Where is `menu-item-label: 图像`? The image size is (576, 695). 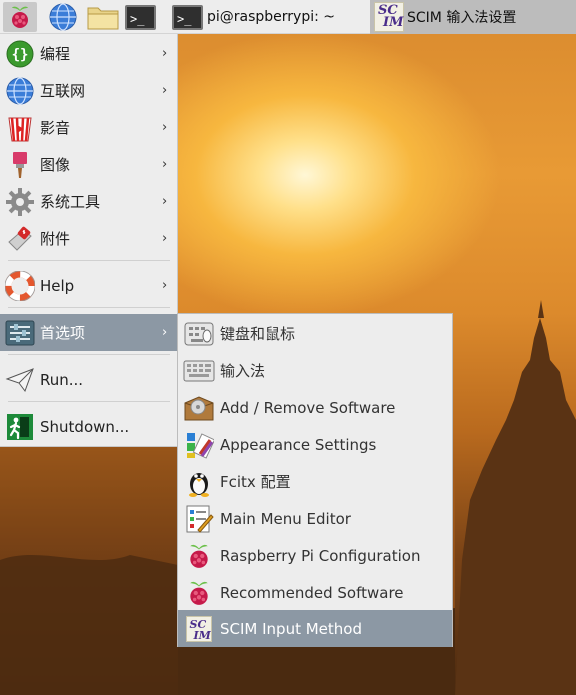 menu-item-label: 图像 is located at coordinates (55, 165).